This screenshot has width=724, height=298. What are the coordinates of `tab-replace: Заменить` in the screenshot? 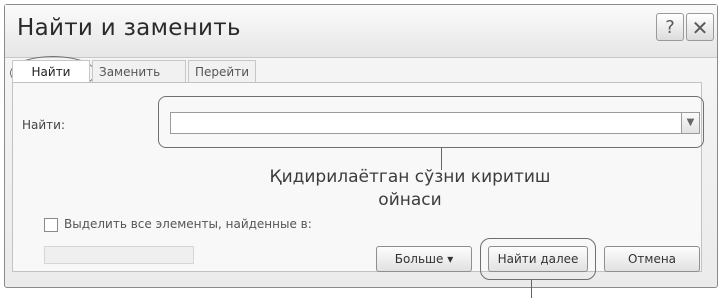 It's located at (139, 71).